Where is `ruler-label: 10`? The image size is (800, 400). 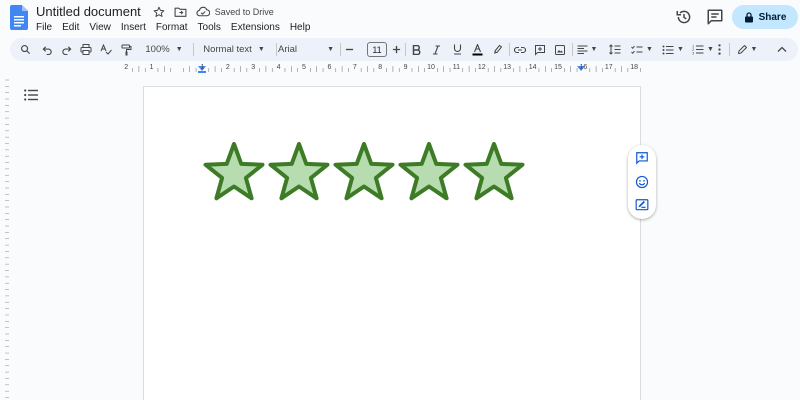
ruler-label: 10 is located at coordinates (431, 67).